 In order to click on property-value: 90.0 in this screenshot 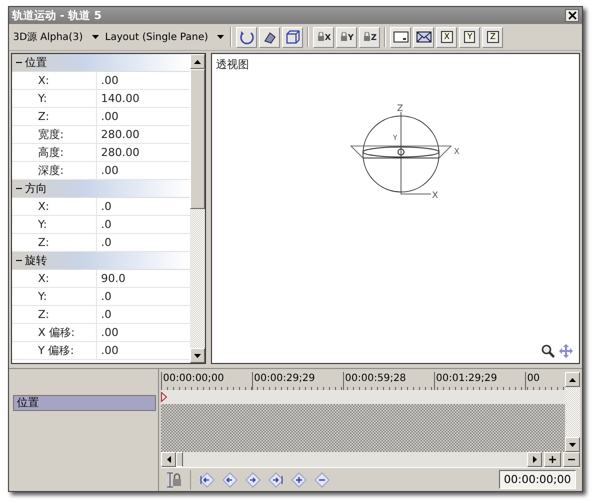, I will do `click(111, 278)`.